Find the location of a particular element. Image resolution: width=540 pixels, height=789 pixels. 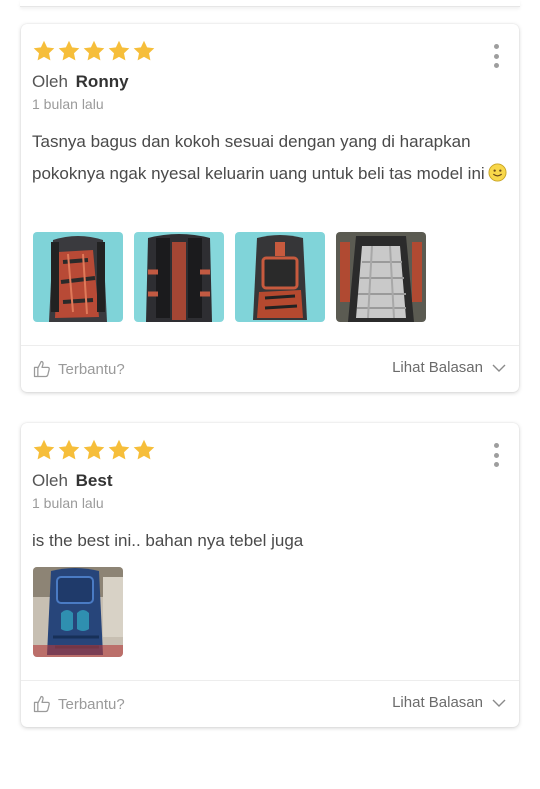

backpack-back-photo is located at coordinates (179, 277).